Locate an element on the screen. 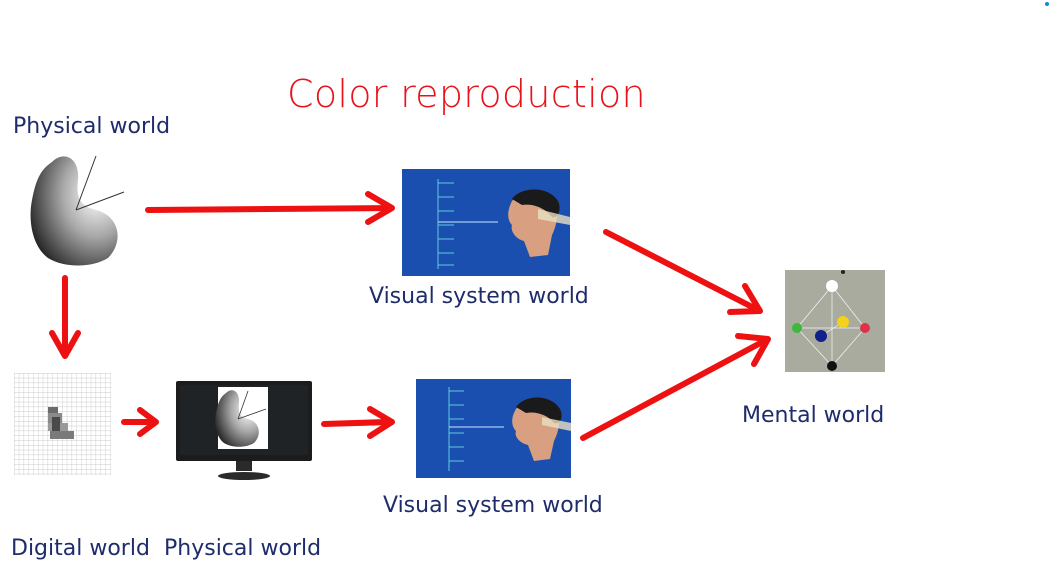 The height and width of the screenshot is (574, 1053). arrow-visual-bottom-to-mental is located at coordinates (675, 387).